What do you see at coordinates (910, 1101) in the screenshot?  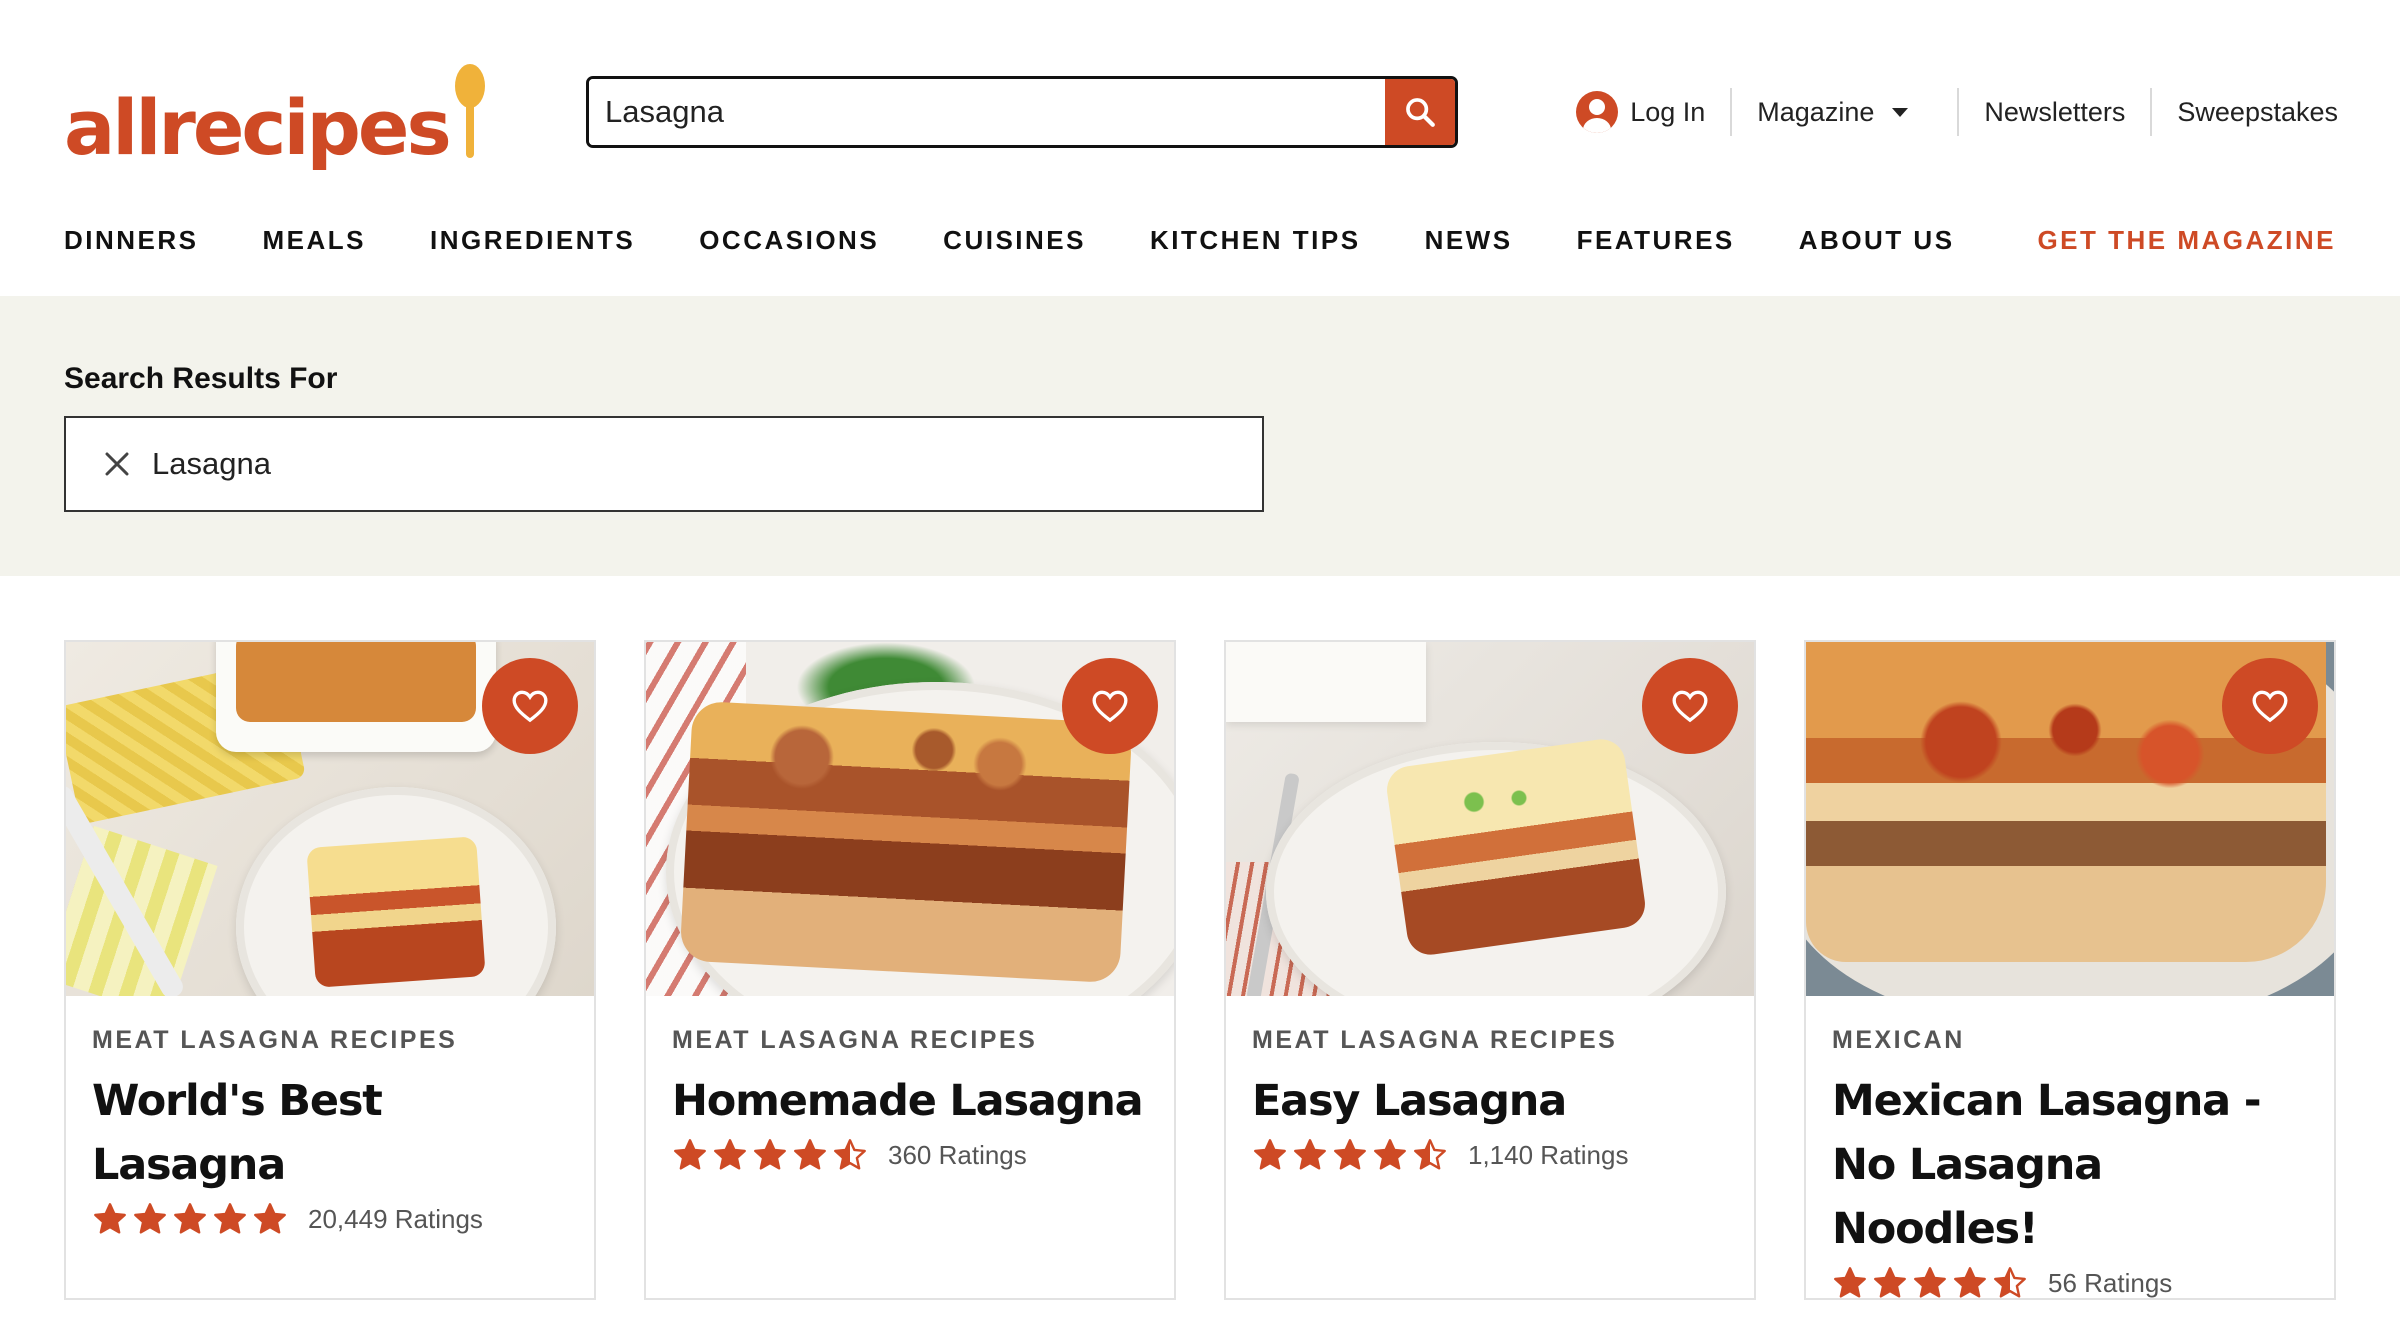 I see `recipe-title: Homemade Lasagna` at bounding box center [910, 1101].